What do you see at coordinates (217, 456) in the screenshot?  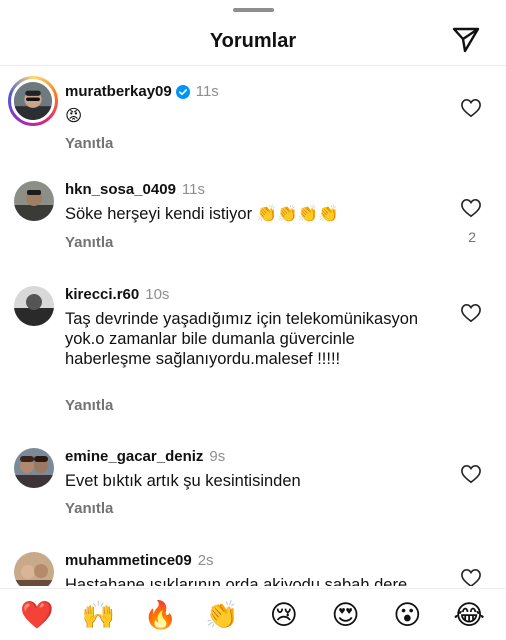 I see `comment-time: 9s` at bounding box center [217, 456].